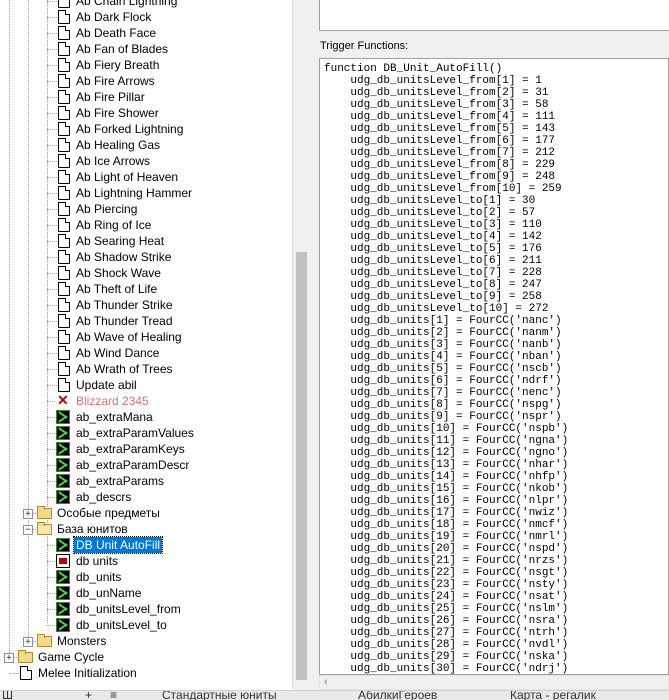 The image size is (669, 700). What do you see at coordinates (114, 225) in the screenshot?
I see `tree-item-label: Ab Ring of Ice` at bounding box center [114, 225].